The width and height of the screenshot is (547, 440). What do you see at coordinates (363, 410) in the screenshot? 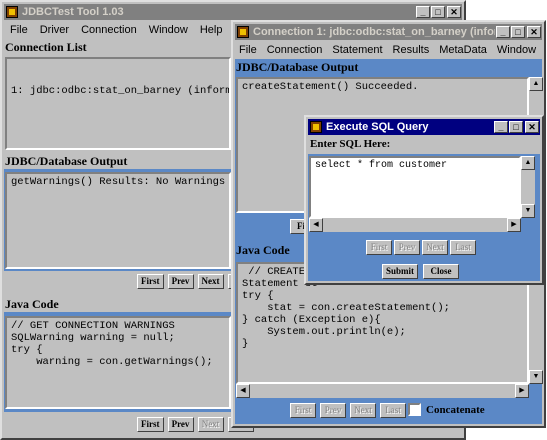
I see `conn-next-button: Next` at bounding box center [363, 410].